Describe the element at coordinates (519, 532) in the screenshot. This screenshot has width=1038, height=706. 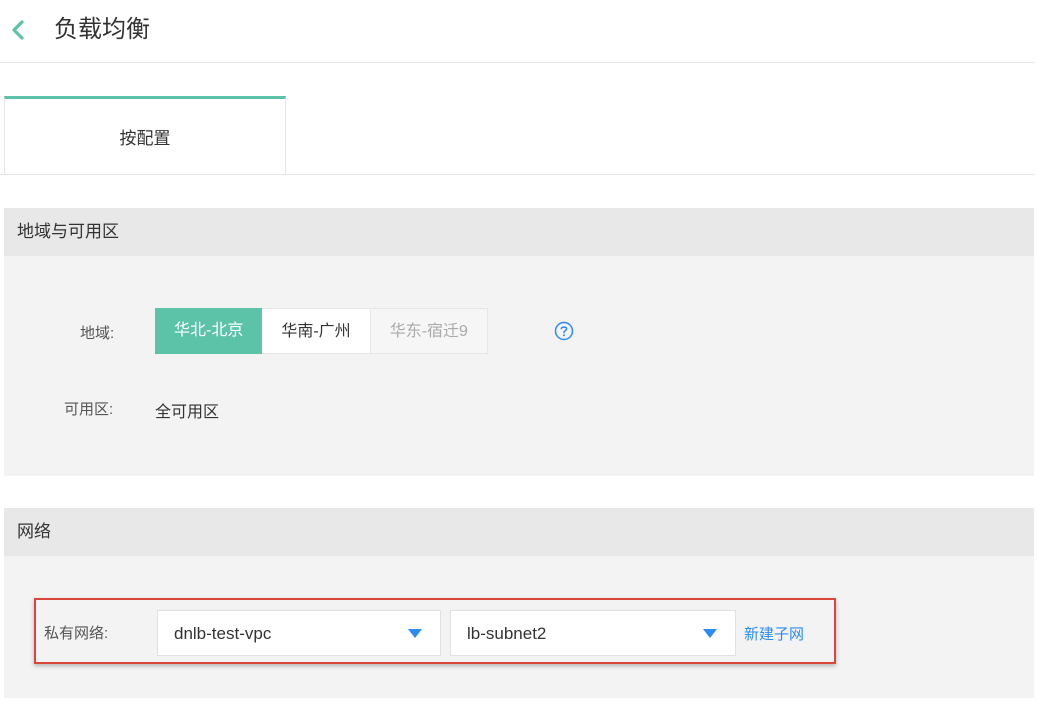
I see `section-title-network: 网络` at that location.